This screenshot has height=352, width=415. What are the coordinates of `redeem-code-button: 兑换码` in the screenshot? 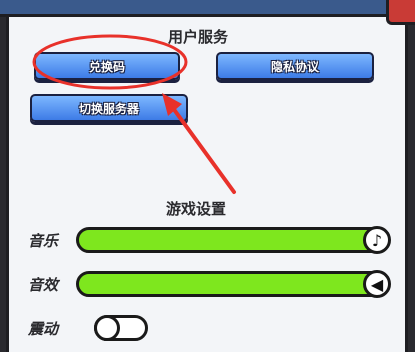 It's located at (107, 66).